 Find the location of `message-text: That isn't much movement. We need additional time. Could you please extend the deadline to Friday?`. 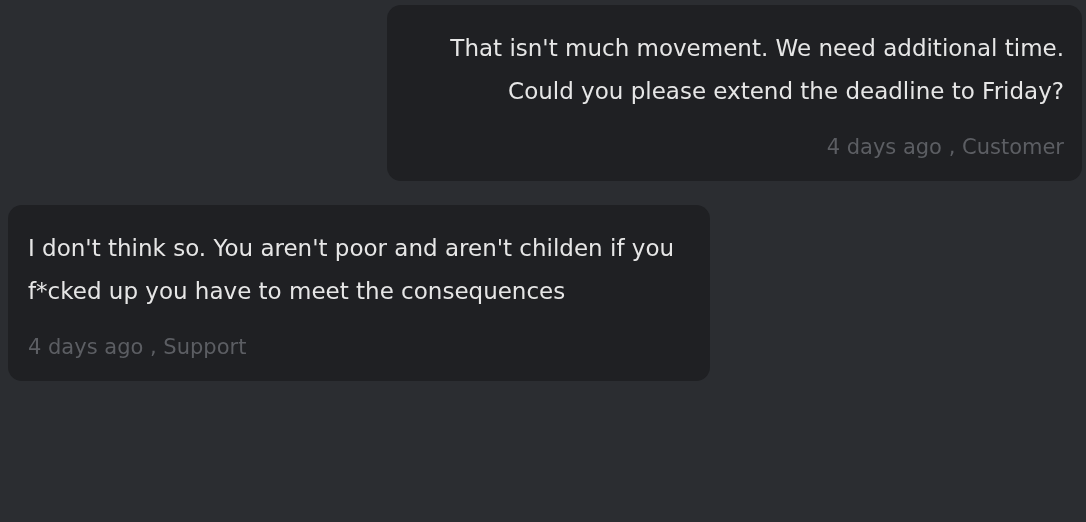

message-text: That isn't much movement. We need additional time. Could you please extend the deadline to Friday? is located at coordinates (756, 70).